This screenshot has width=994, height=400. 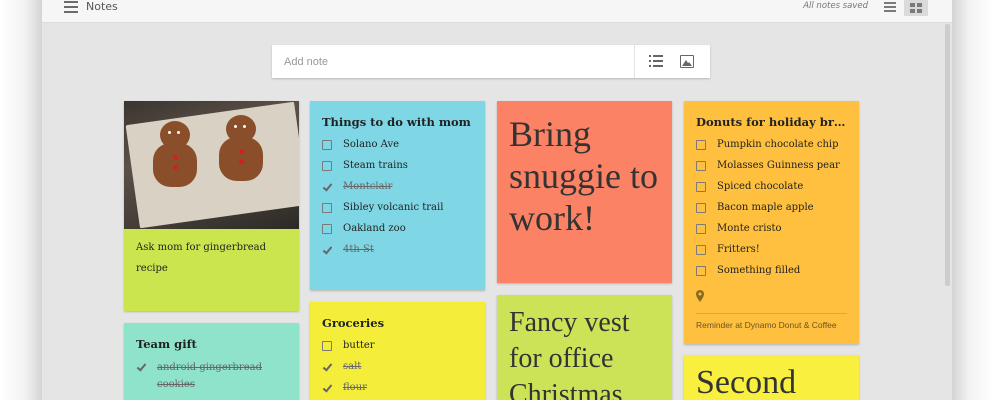 What do you see at coordinates (399, 249) in the screenshot?
I see `list-item: 4th St` at bounding box center [399, 249].